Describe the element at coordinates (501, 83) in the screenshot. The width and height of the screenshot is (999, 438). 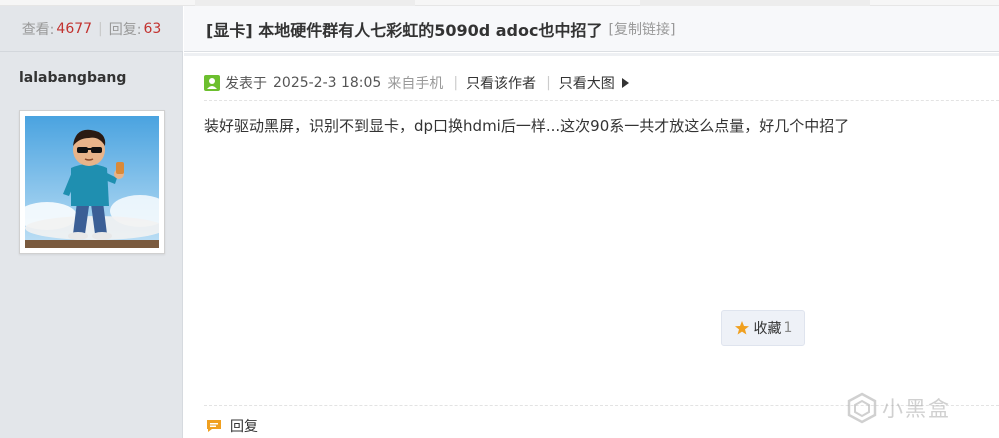
I see `only-author-link: 只看该作者` at that location.